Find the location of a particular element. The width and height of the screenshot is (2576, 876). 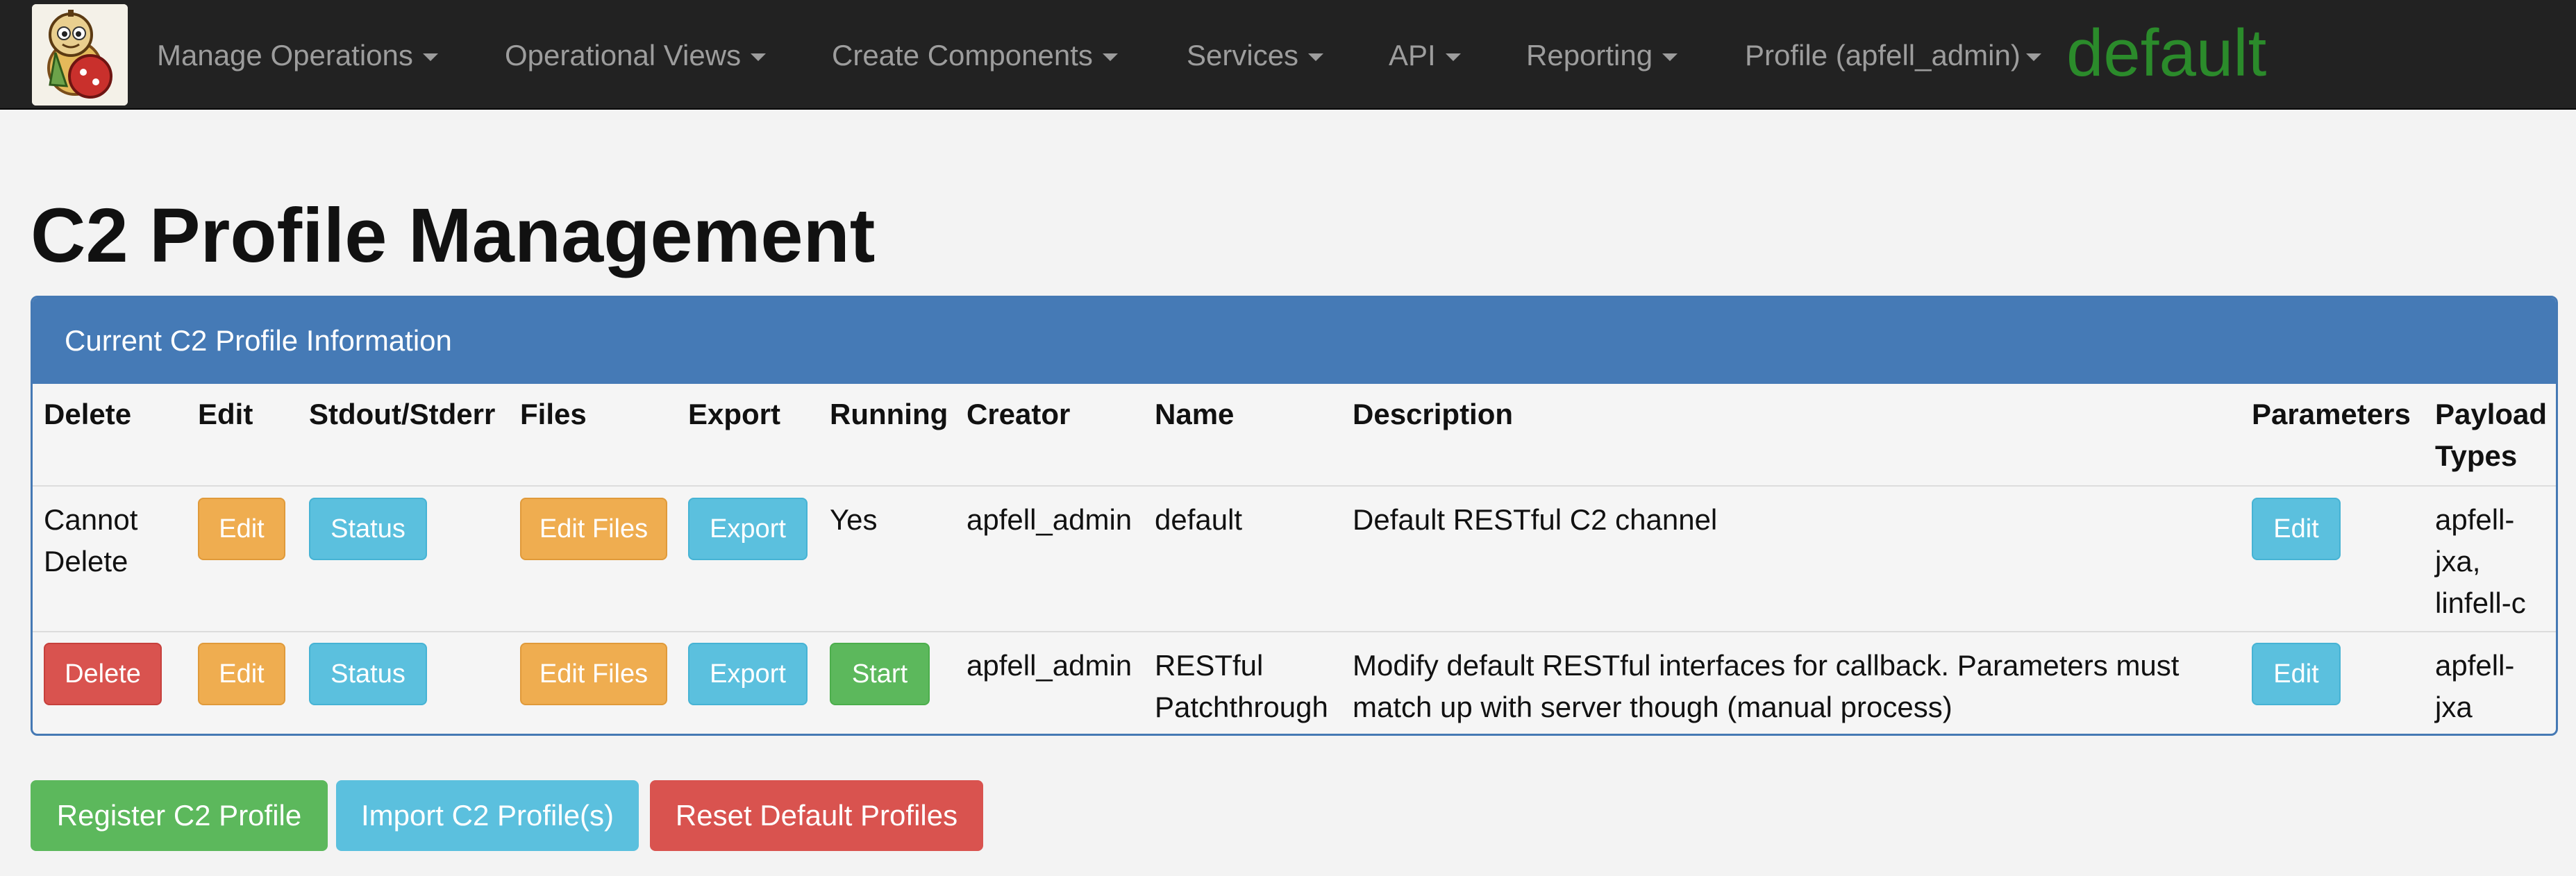

nav-services: Services is located at coordinates (1255, 56).